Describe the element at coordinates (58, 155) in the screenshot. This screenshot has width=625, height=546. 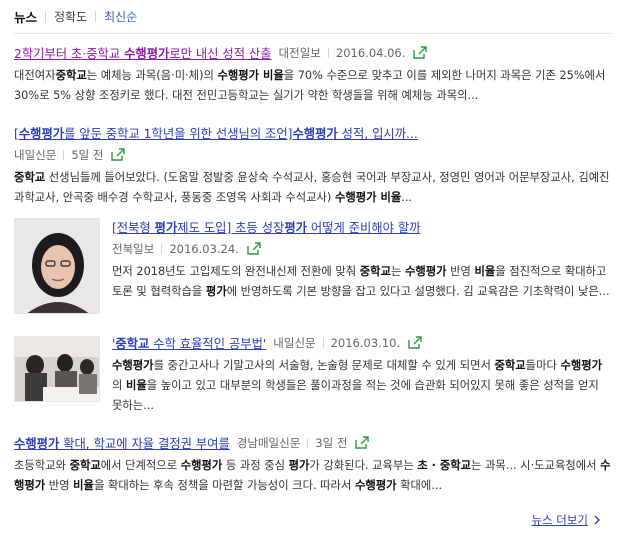
I see `news-meta: 내일신문 5일 전` at that location.